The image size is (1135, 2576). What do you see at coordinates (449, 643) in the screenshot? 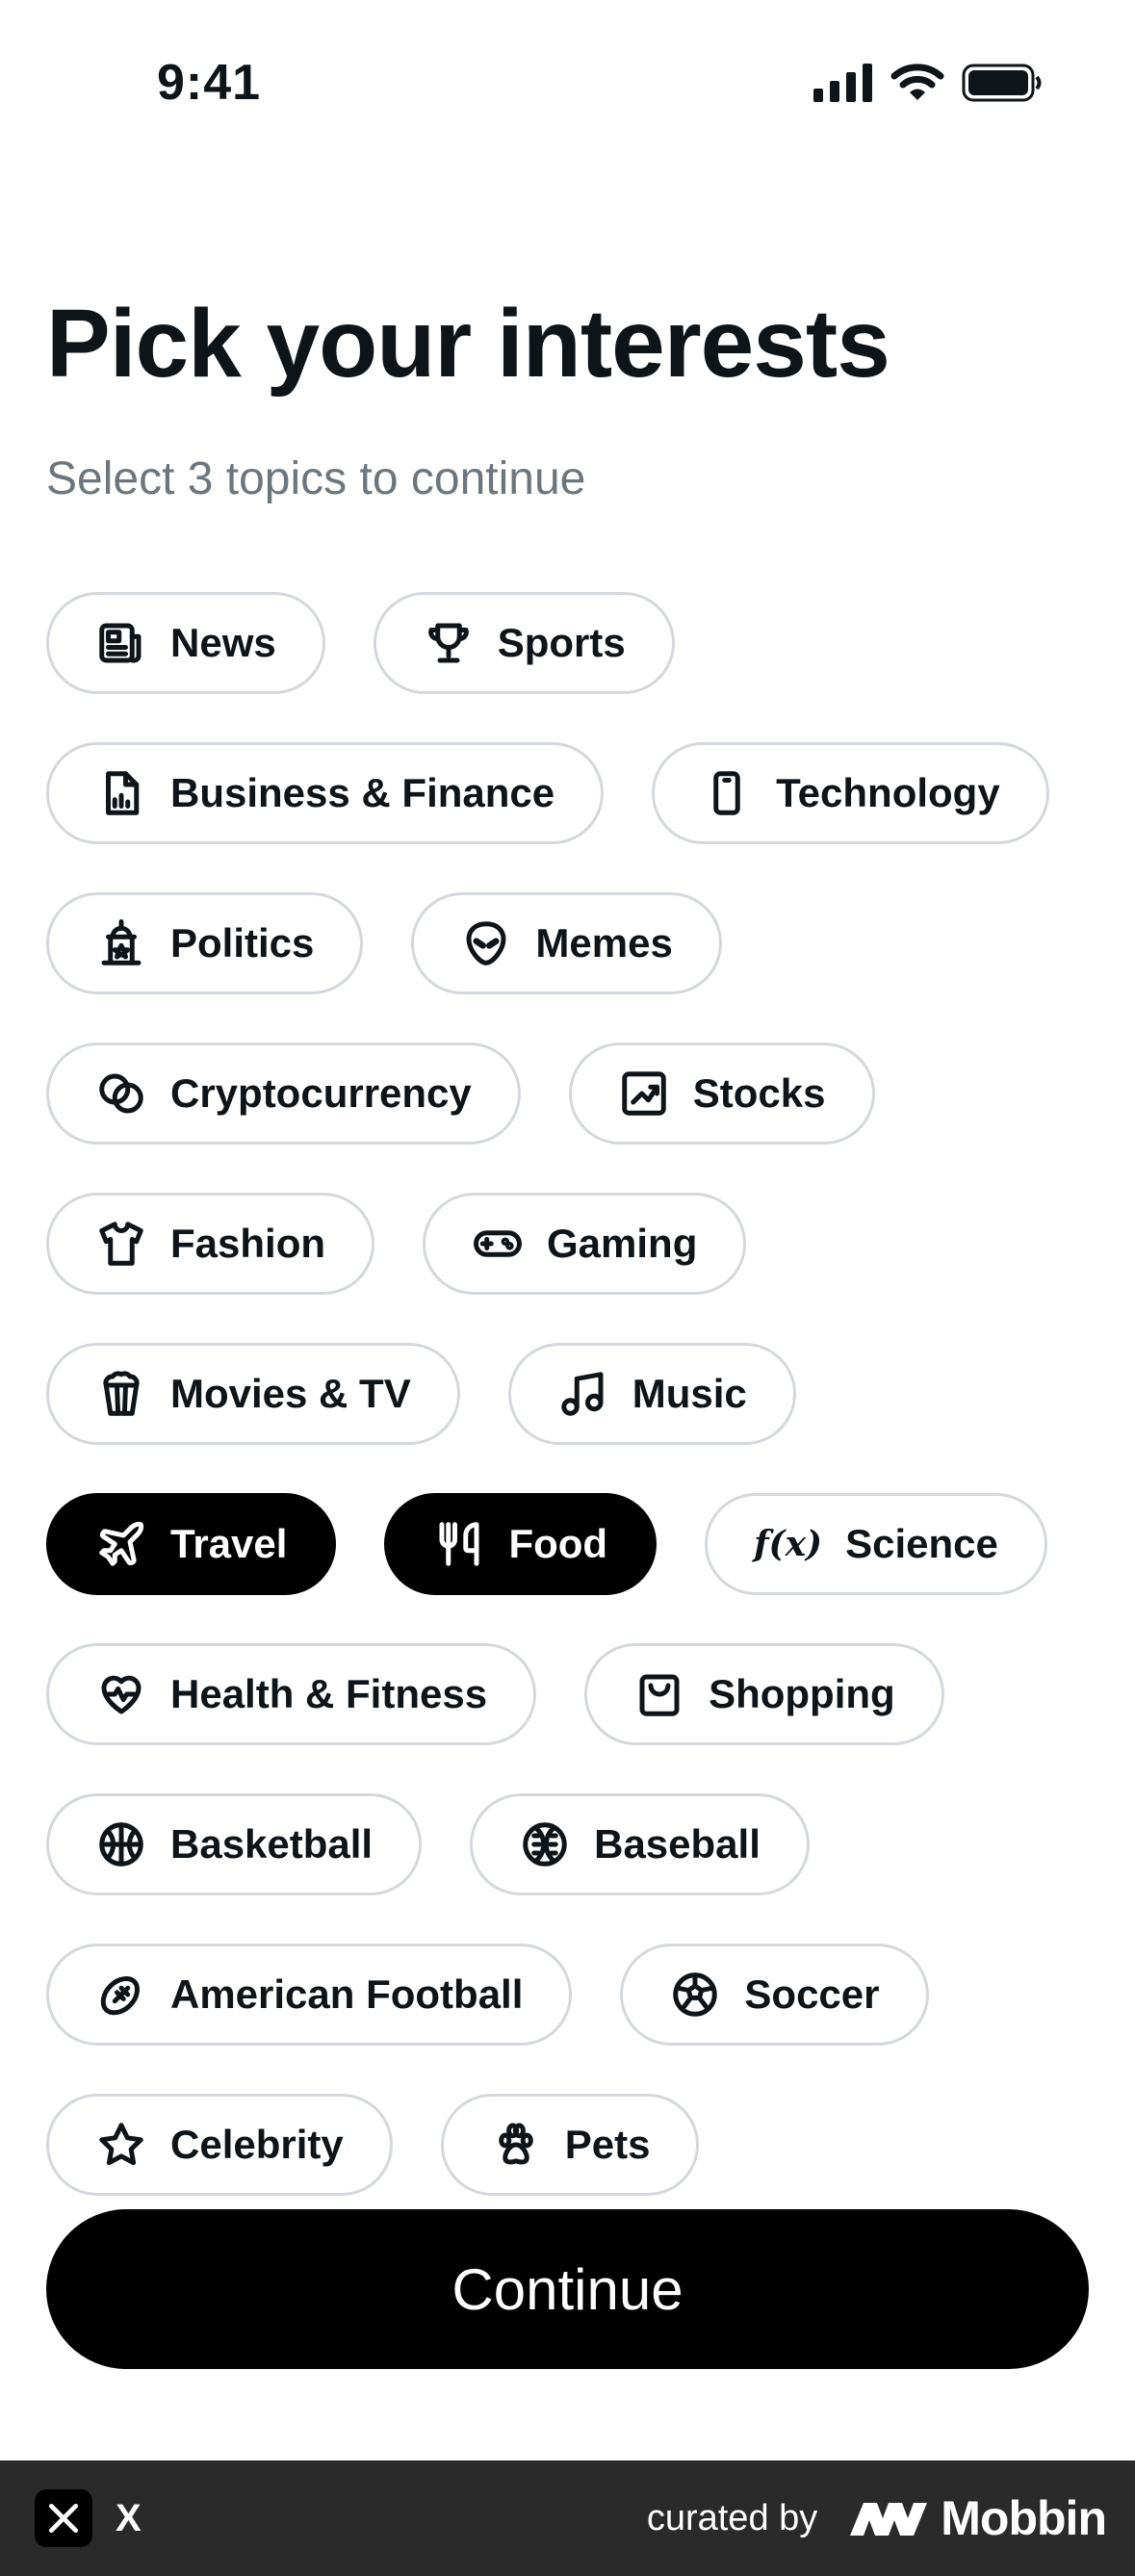
I see `trophy-icon` at bounding box center [449, 643].